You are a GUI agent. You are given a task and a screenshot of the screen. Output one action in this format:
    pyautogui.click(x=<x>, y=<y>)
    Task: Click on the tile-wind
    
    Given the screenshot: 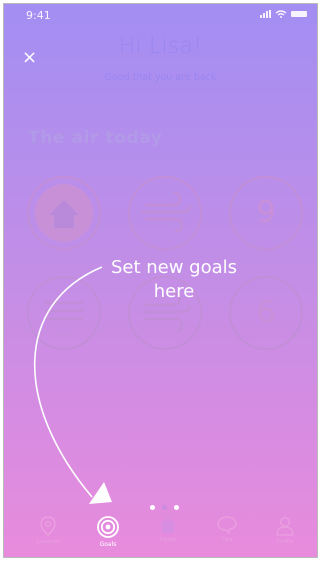 What is the action you would take?
    pyautogui.click(x=165, y=213)
    